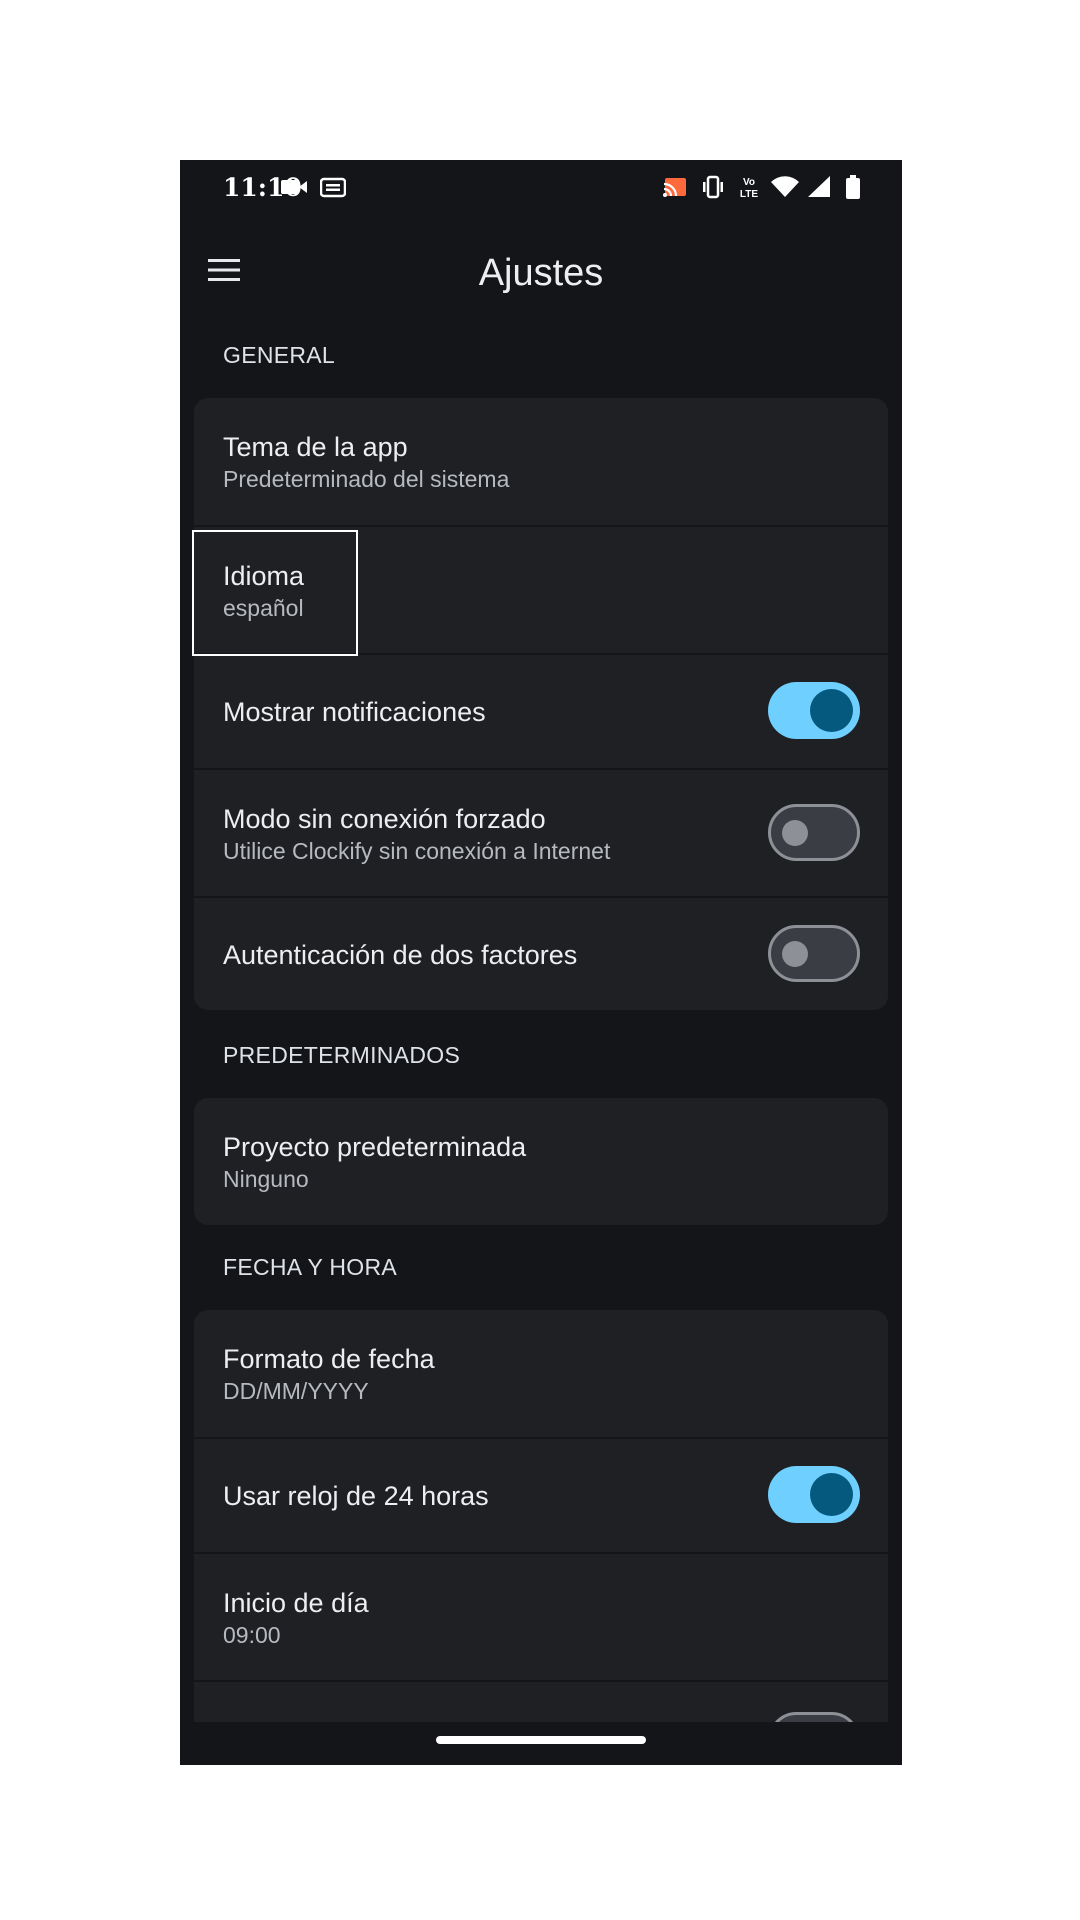 The width and height of the screenshot is (1080, 1920). What do you see at coordinates (366, 479) in the screenshot?
I see `setting-value: Predeterminado del sistema` at bounding box center [366, 479].